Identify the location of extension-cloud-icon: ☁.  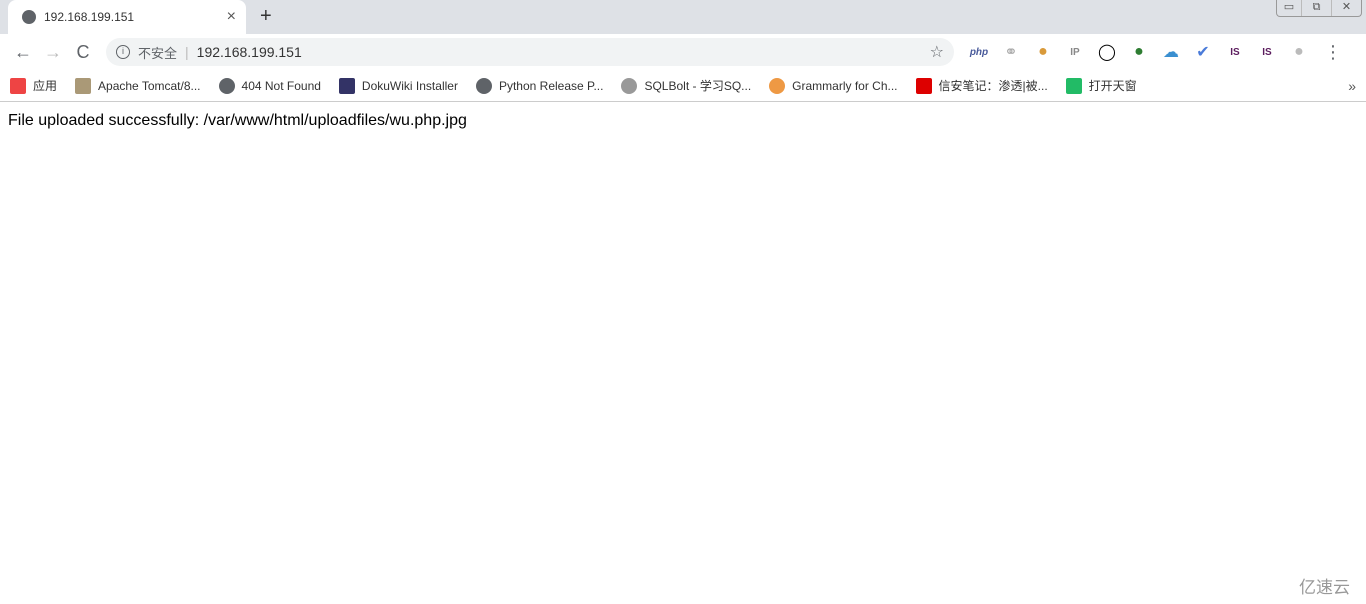
(1171, 52).